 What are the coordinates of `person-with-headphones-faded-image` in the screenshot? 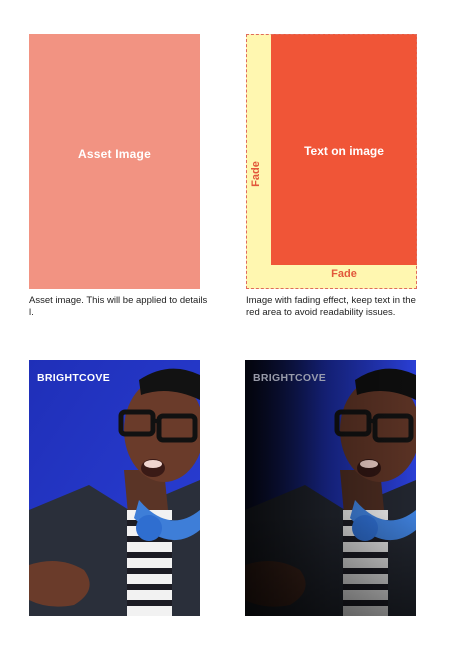 It's located at (330, 488).